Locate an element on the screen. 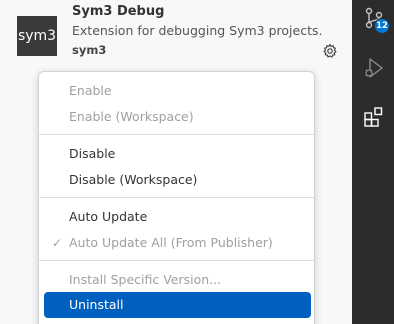 Image resolution: width=394 pixels, height=324 pixels. menu-item-auto-update: Auto Update is located at coordinates (177, 217).